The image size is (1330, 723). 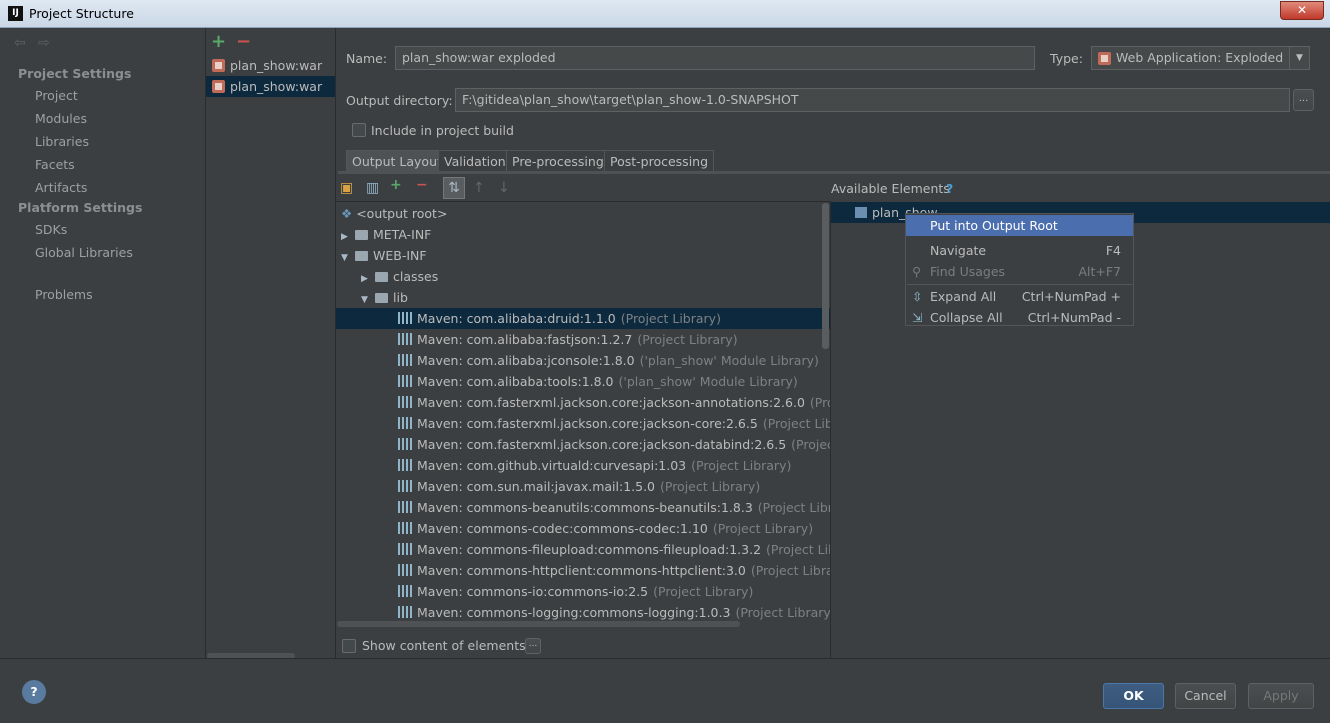 What do you see at coordinates (243, 41) in the screenshot?
I see `remove-artifact-icon: −` at bounding box center [243, 41].